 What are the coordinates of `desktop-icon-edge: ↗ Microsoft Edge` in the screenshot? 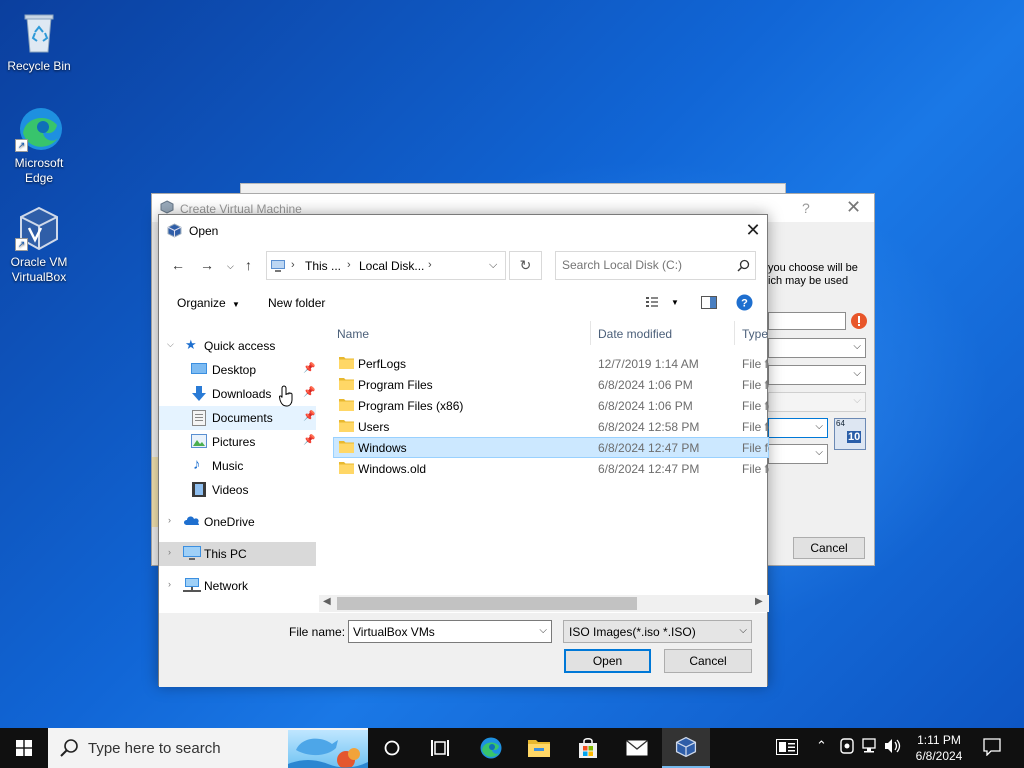 It's located at (39, 145).